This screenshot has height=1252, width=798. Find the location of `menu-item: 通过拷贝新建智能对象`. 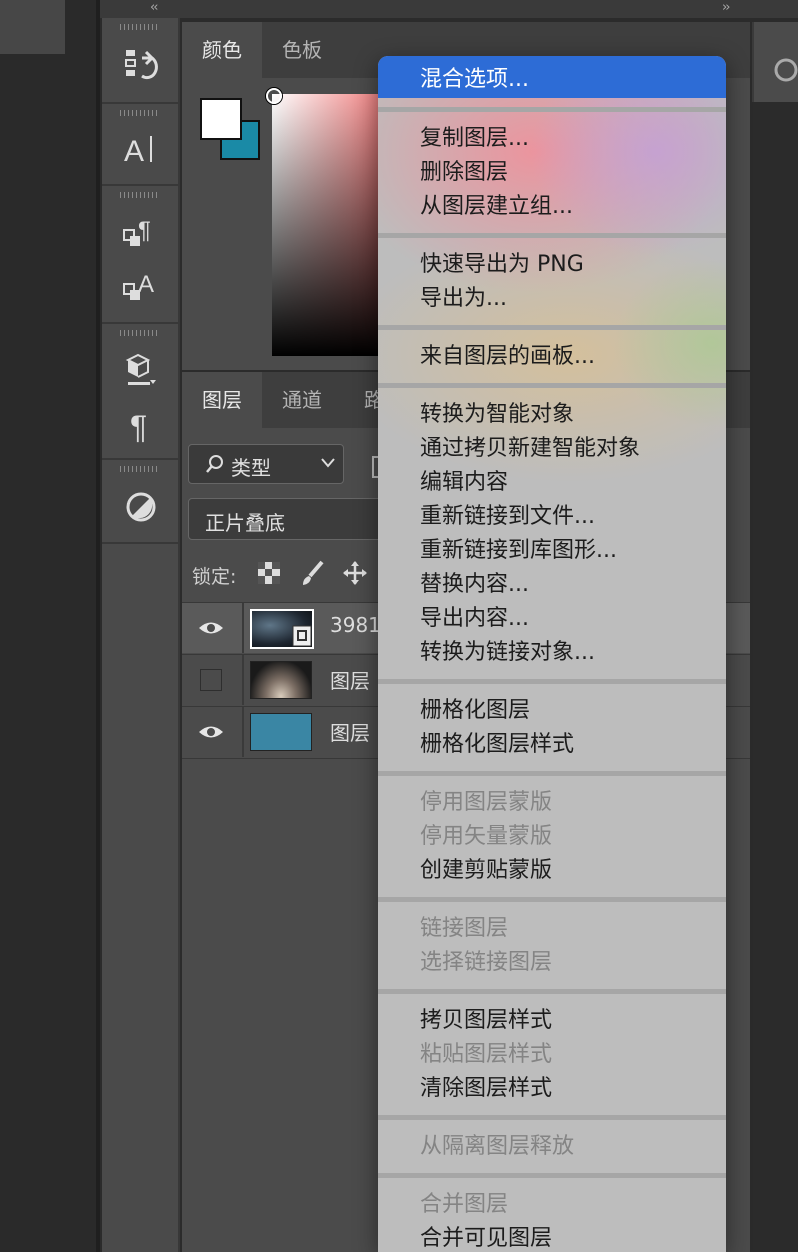

menu-item: 通过拷贝新建智能对象 is located at coordinates (552, 449).